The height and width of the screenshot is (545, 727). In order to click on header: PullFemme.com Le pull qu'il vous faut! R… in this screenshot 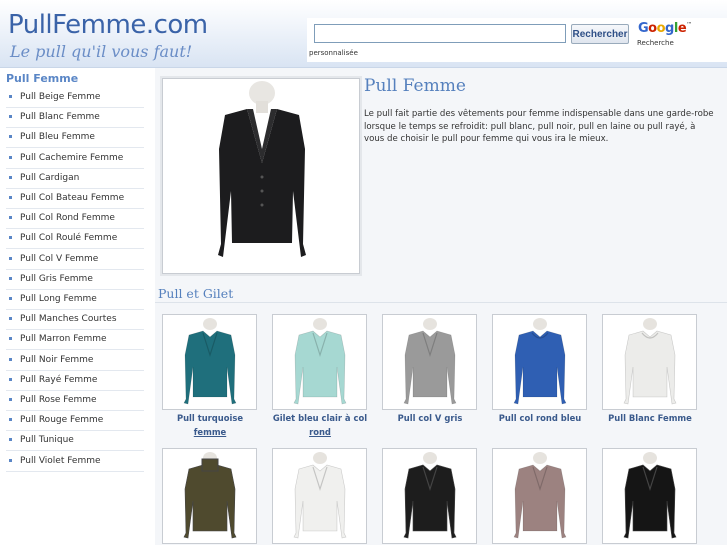, I will do `click(363, 34)`.